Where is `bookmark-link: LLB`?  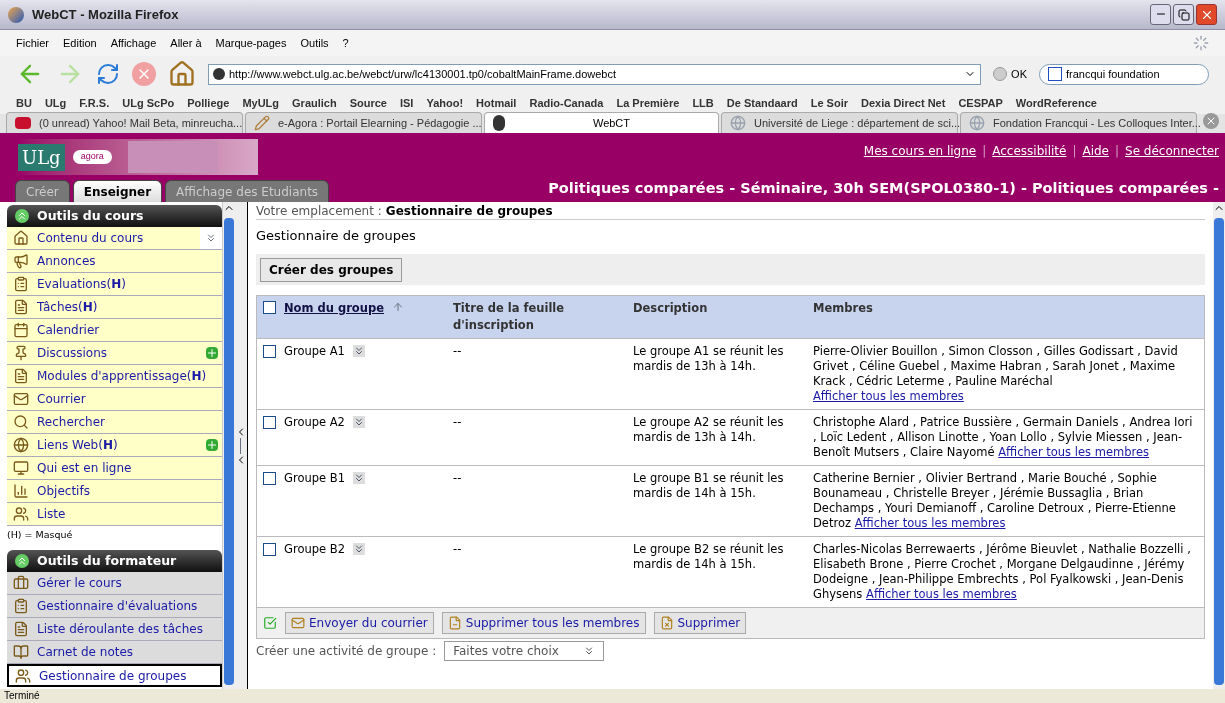
bookmark-link: LLB is located at coordinates (703, 103).